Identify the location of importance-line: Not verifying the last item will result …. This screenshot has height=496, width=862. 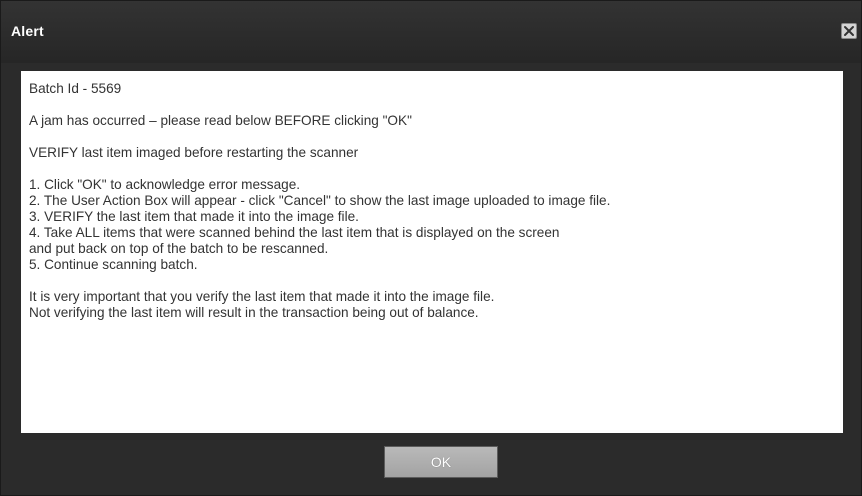
(254, 312).